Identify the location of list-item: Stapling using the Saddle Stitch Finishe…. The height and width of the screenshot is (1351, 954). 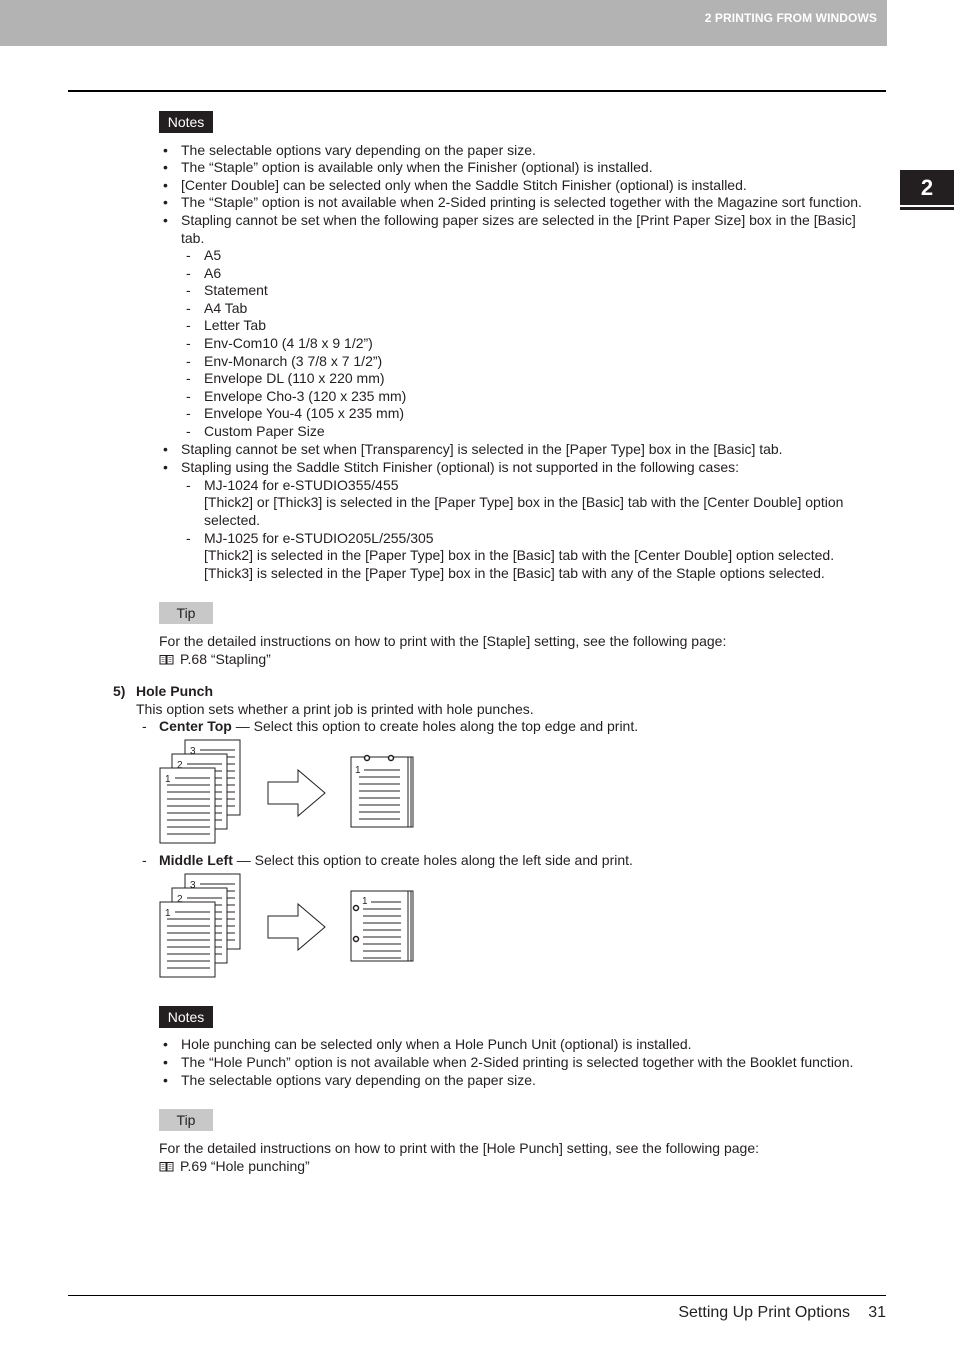
(460, 467).